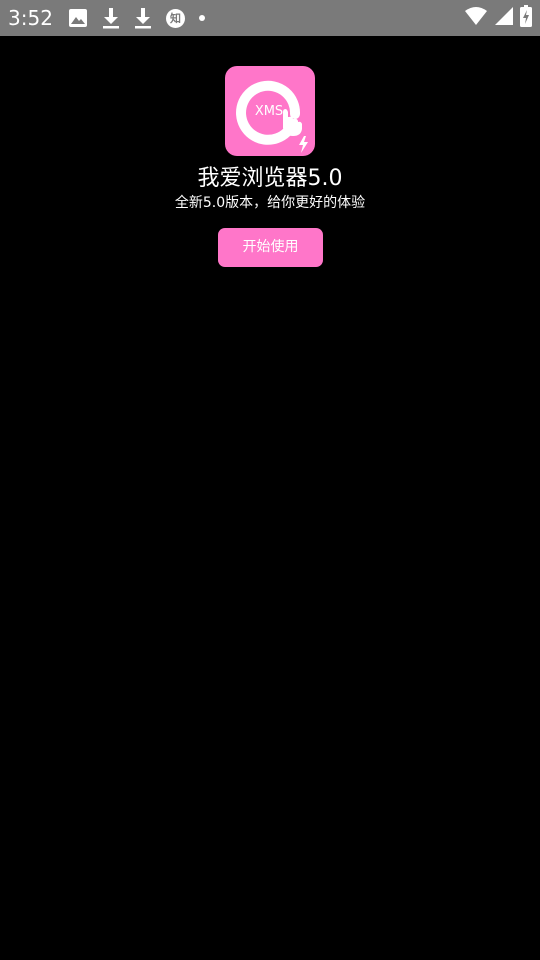 Image resolution: width=540 pixels, height=960 pixels. I want to click on status-bar: 3:52 知, so click(270, 18).